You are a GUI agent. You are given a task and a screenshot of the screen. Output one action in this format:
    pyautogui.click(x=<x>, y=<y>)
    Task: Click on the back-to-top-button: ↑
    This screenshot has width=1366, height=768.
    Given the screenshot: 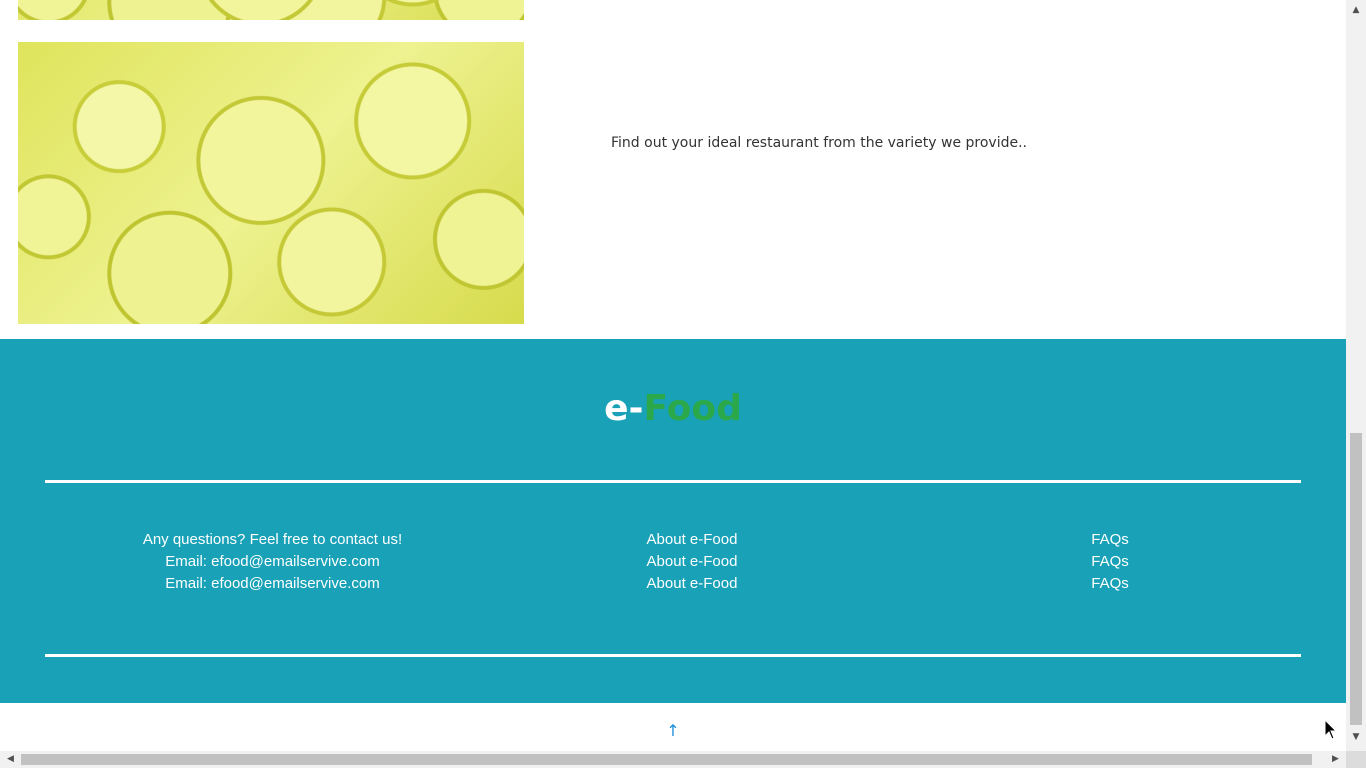 What is the action you would take?
    pyautogui.click(x=673, y=731)
    